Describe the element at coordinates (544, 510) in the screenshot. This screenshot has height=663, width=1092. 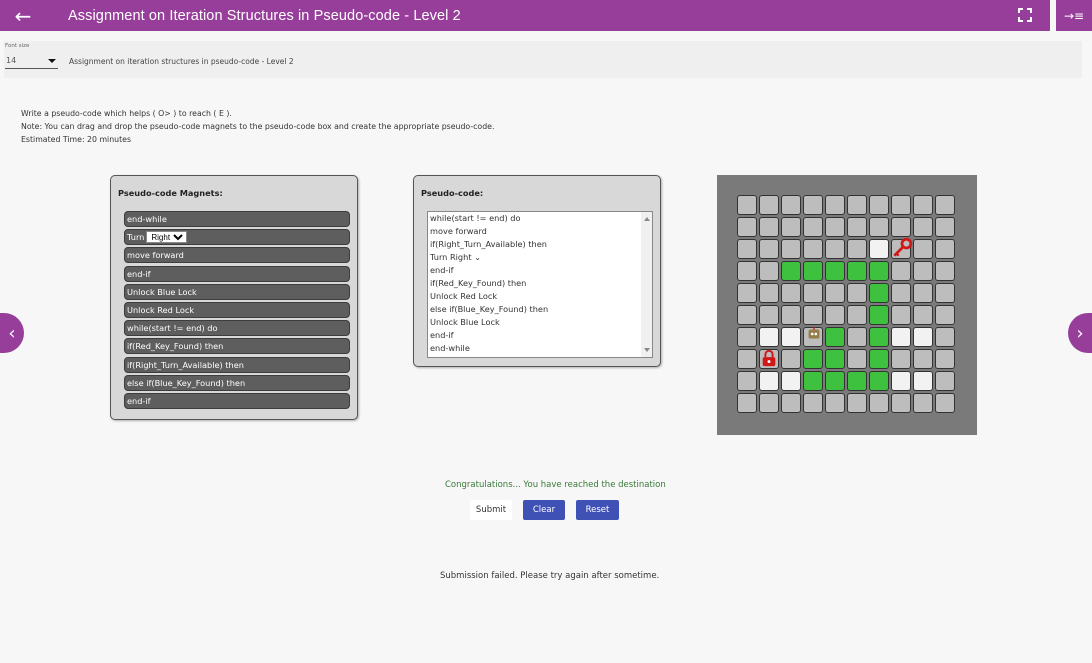
I see `clear-button: Clear` at that location.